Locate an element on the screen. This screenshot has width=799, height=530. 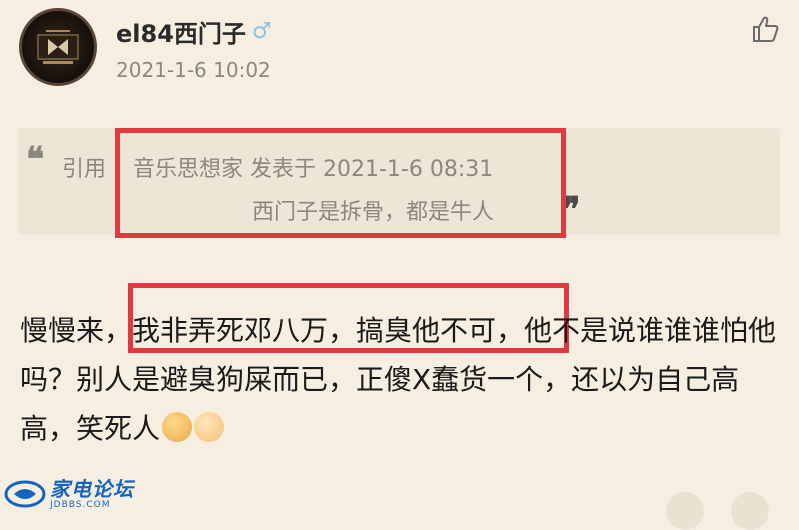
watermark-title: 家电论坛 is located at coordinates (92, 489).